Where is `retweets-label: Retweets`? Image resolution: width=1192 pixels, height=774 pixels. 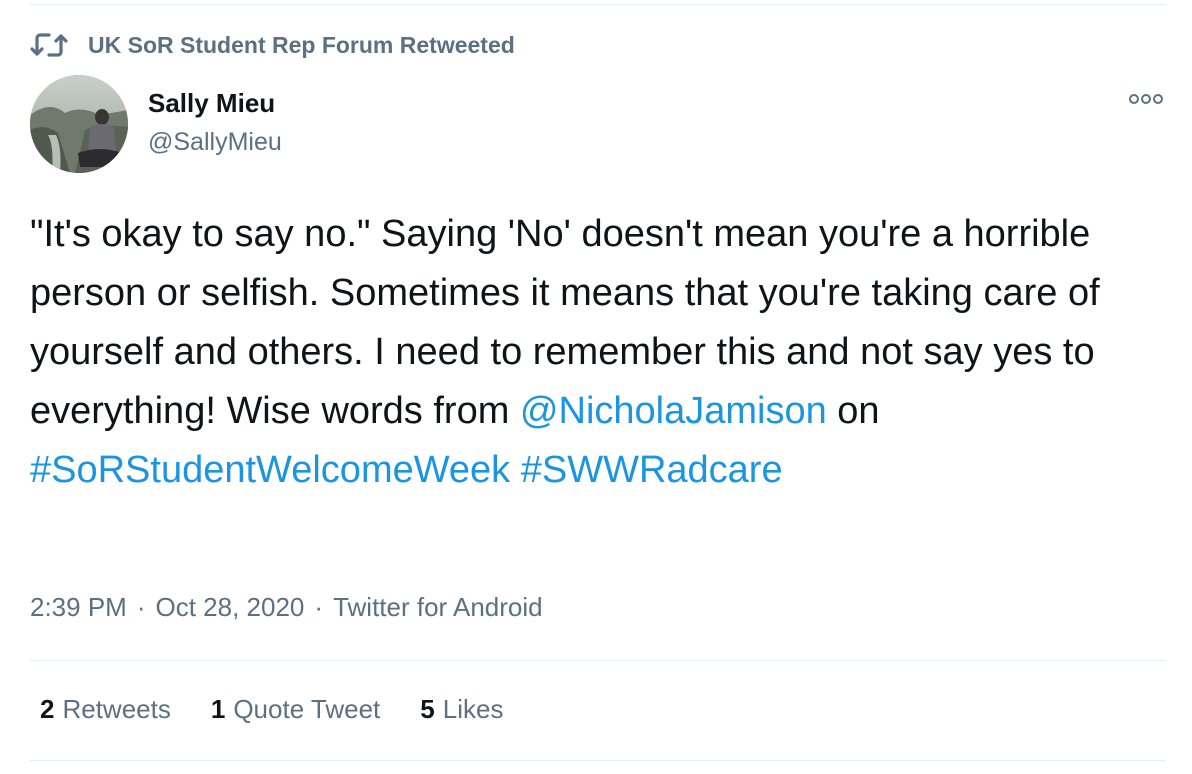 retweets-label: Retweets is located at coordinates (116, 709).